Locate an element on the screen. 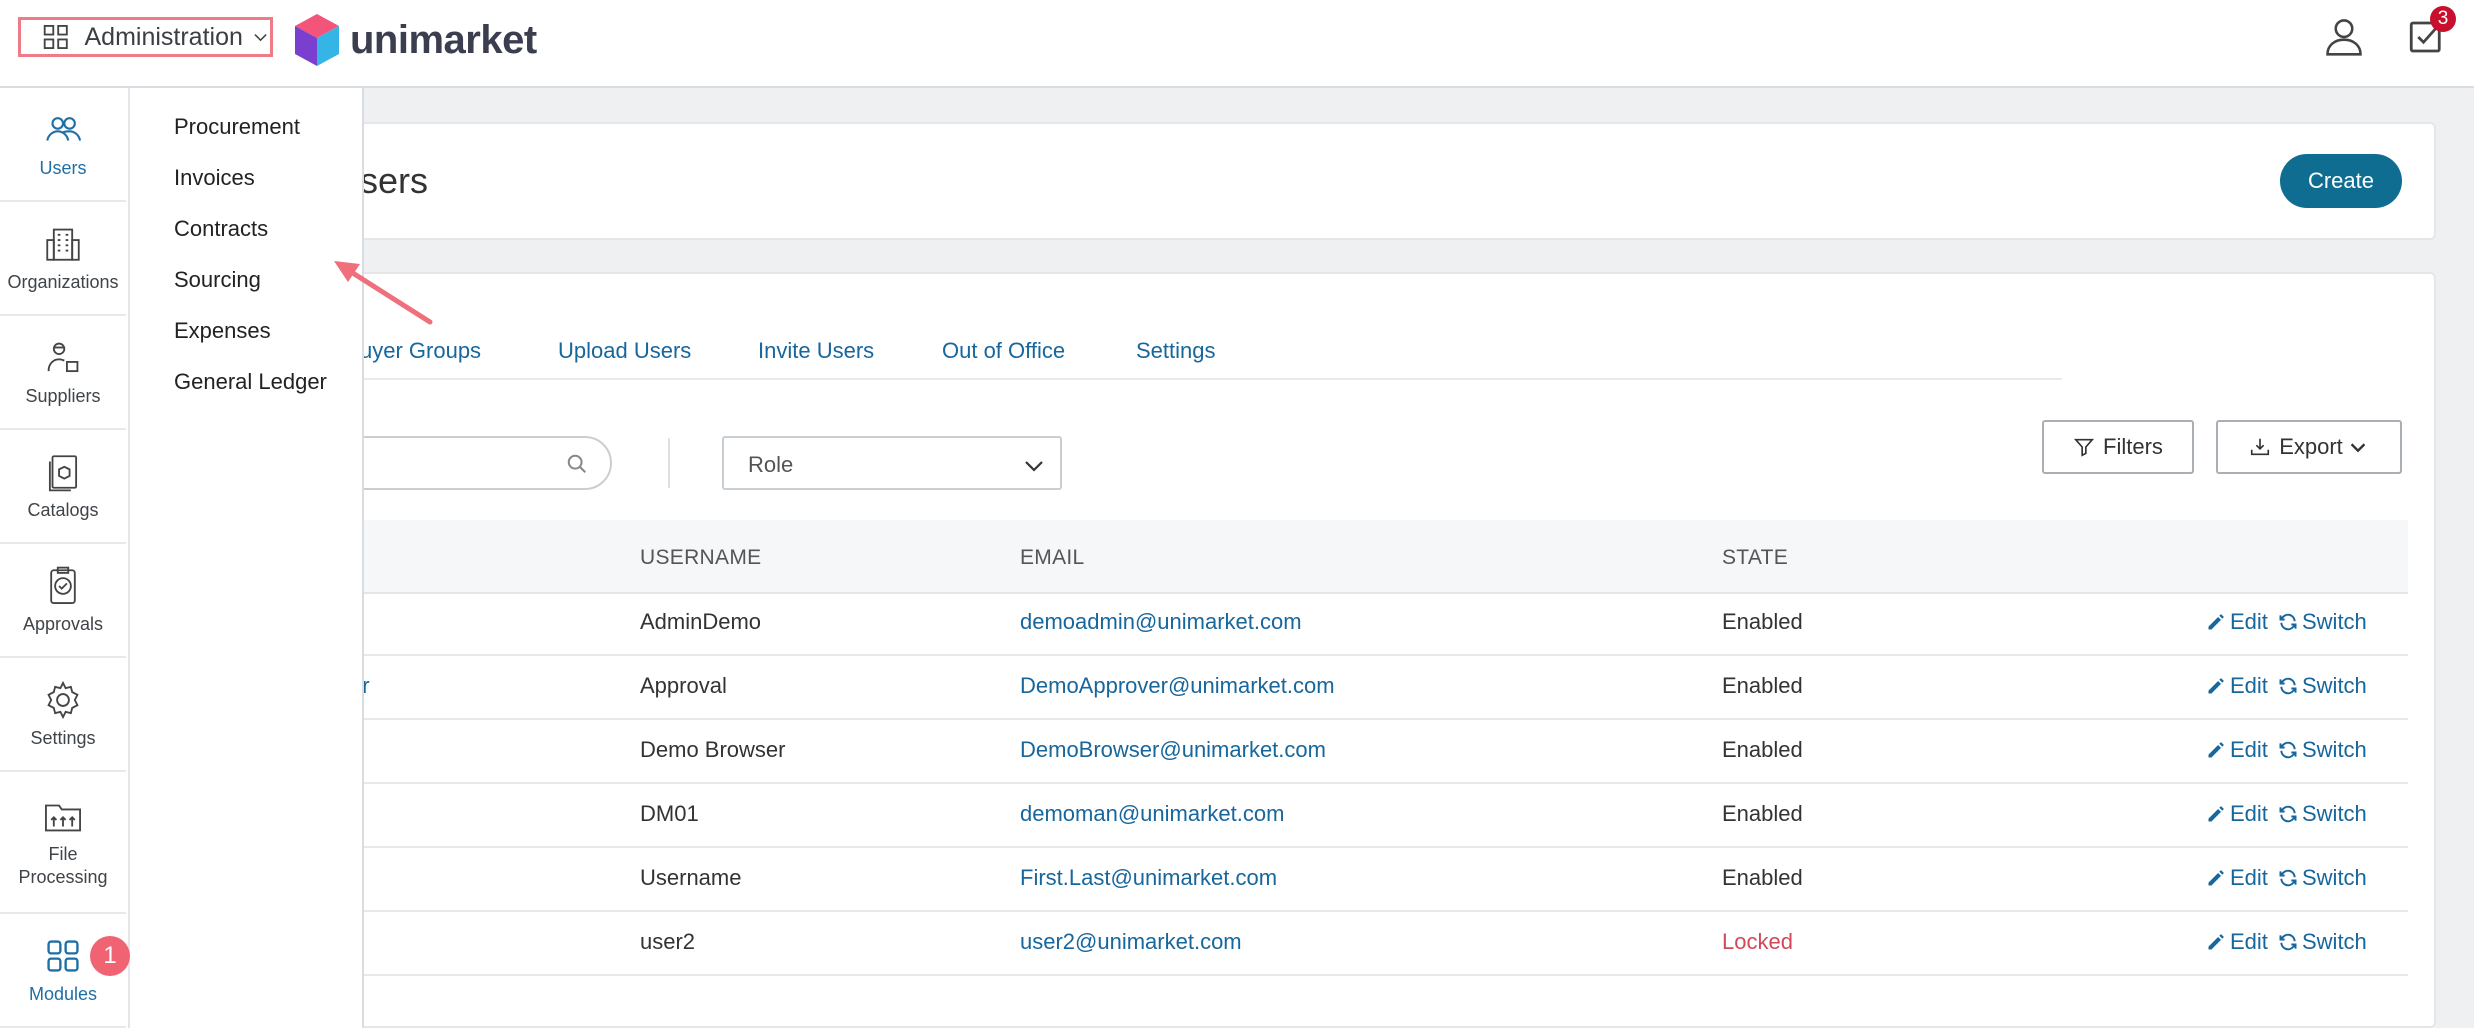 This screenshot has height=1028, width=2474. filters-button-label: Filters is located at coordinates (2133, 446).